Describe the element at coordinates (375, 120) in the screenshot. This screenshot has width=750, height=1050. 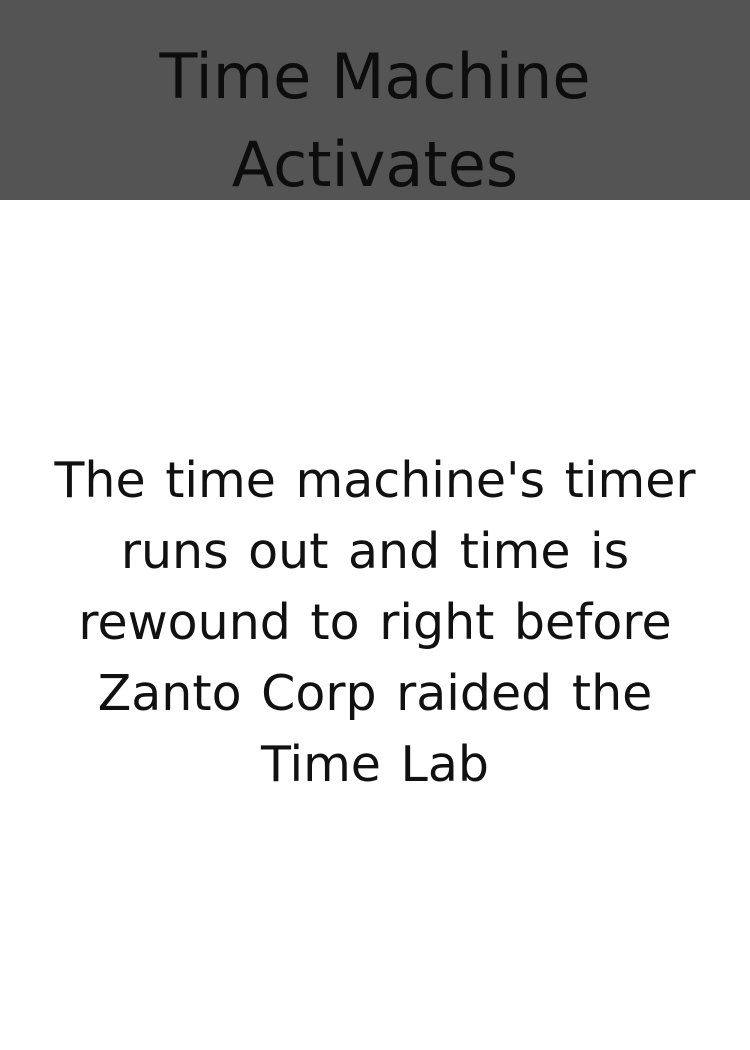
I see `card-title: Time Machine Activates` at that location.